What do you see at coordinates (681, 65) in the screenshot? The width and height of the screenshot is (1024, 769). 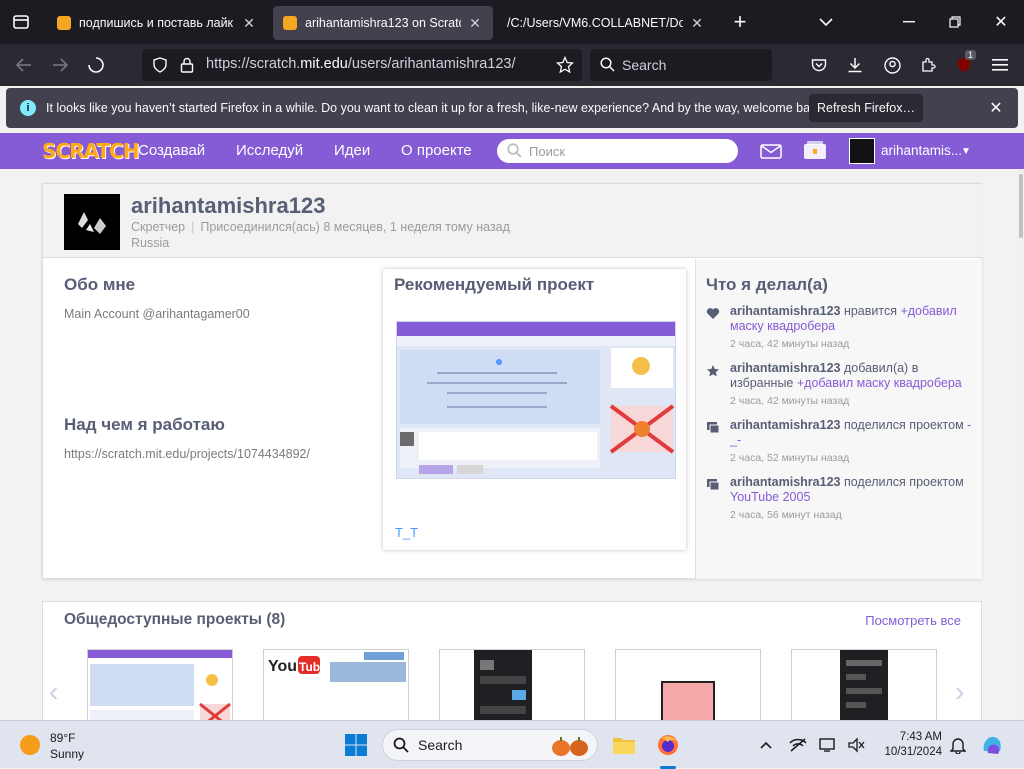 I see `browser-search-field: Search` at bounding box center [681, 65].